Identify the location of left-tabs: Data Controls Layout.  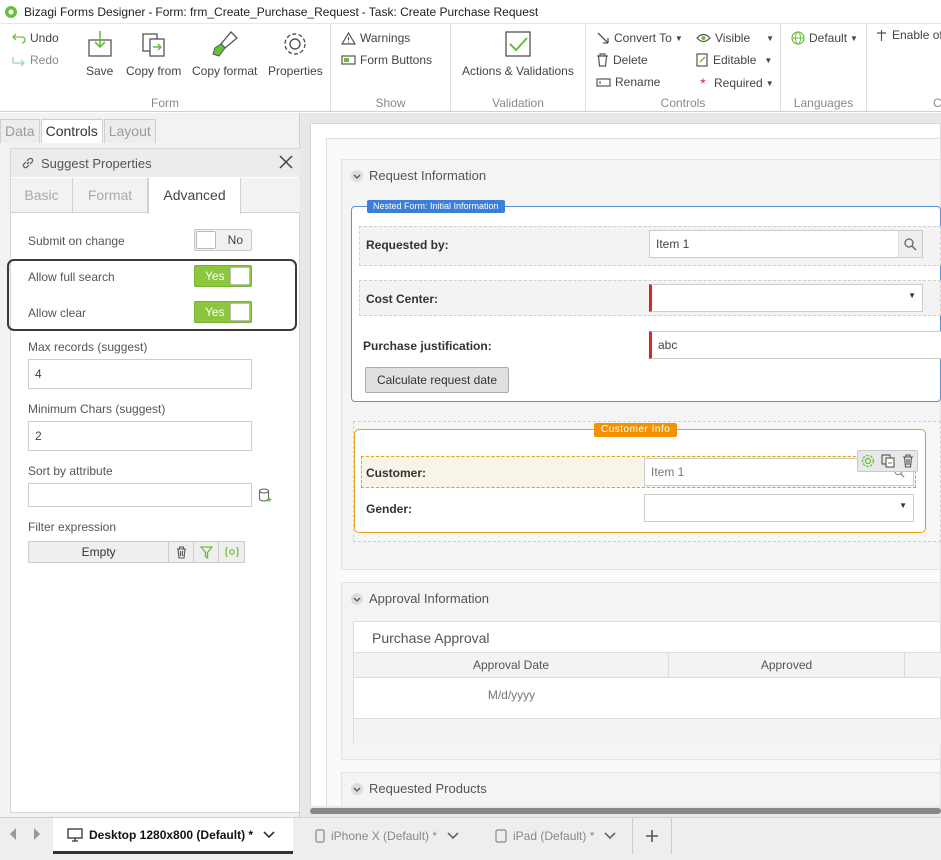
(78, 131).